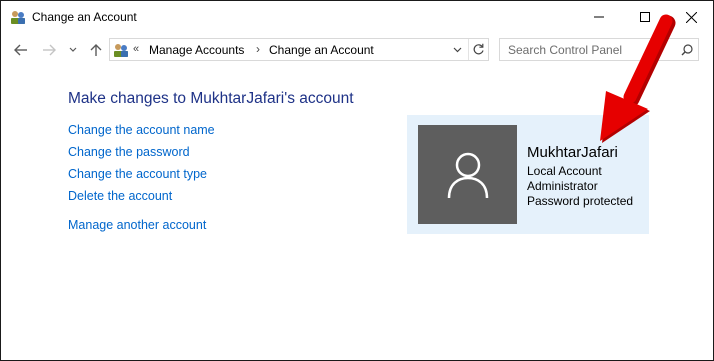  Describe the element at coordinates (196, 50) in the screenshot. I see `breadcrumb-manage-accounts: Manage Accounts` at that location.